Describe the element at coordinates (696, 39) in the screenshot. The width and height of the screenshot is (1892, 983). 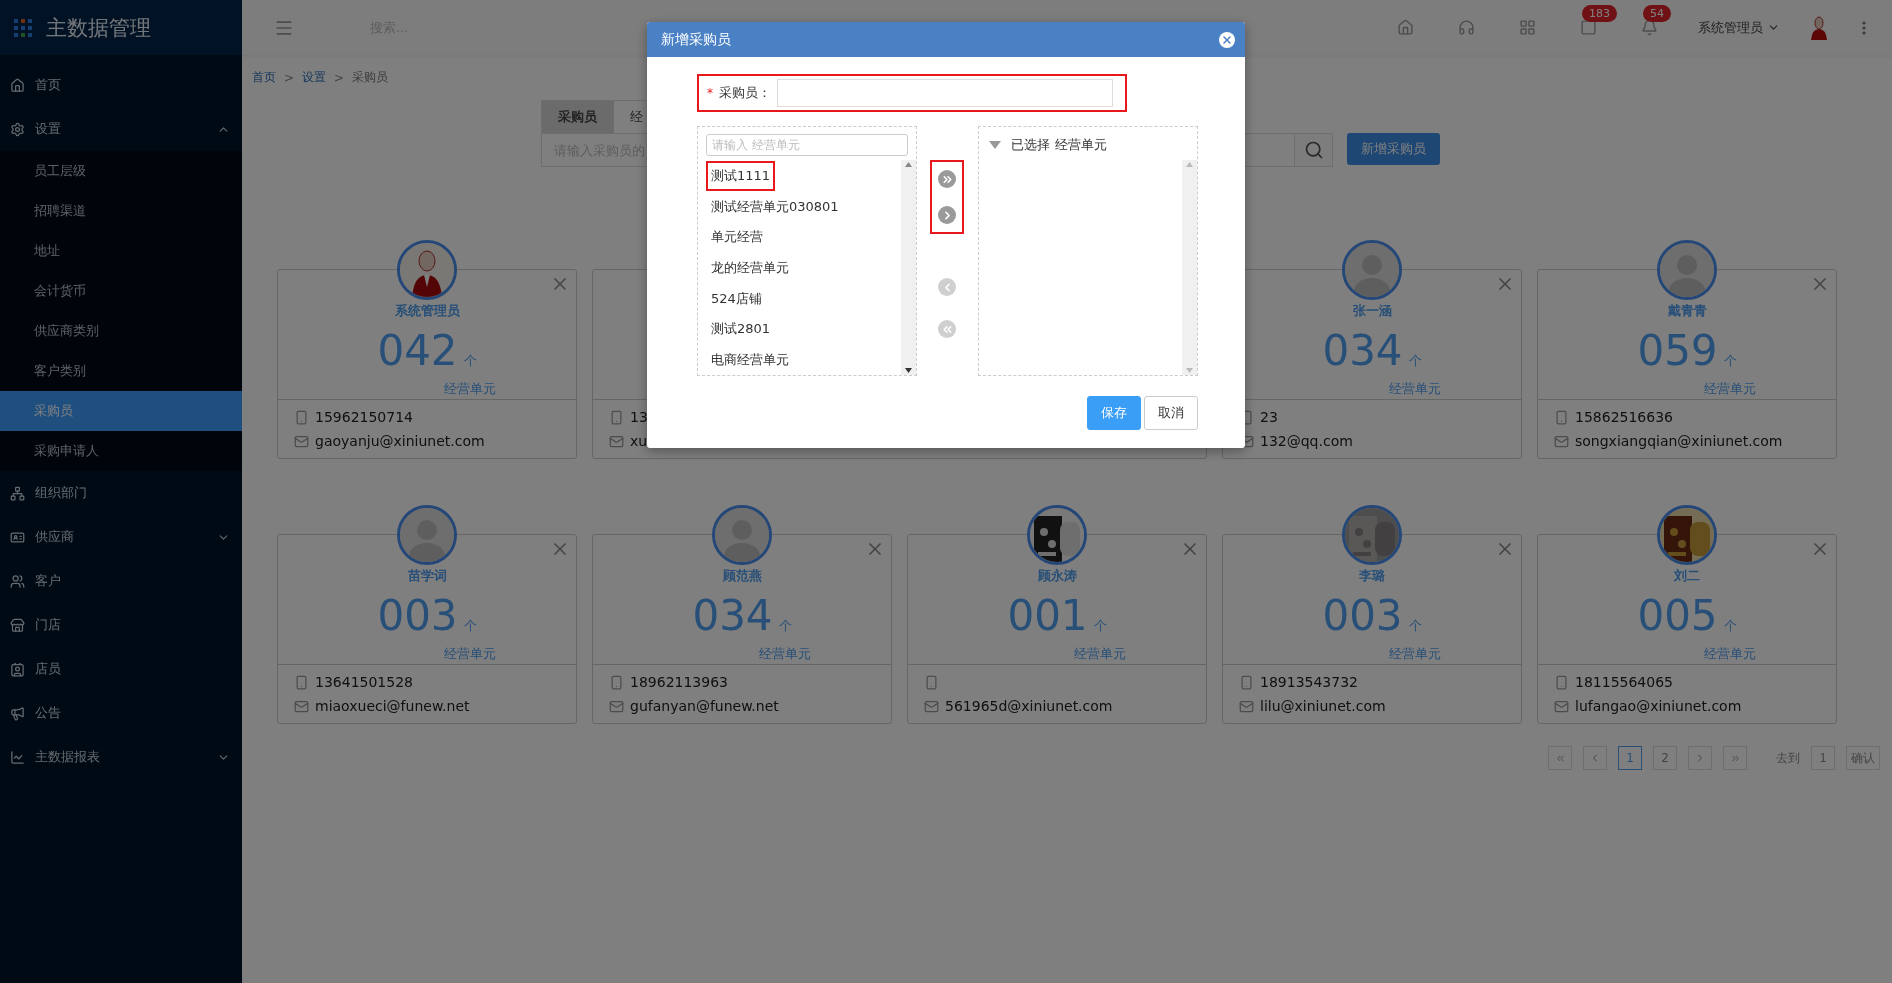
I see `dialog-title: 新增采购员` at that location.